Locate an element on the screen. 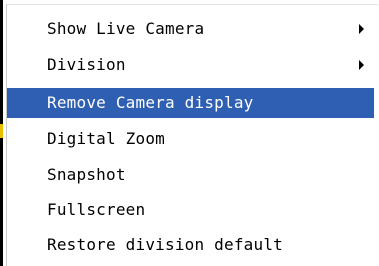 Image resolution: width=379 pixels, height=266 pixels. menu-item-snapshot: Snapshot is located at coordinates (190, 175).